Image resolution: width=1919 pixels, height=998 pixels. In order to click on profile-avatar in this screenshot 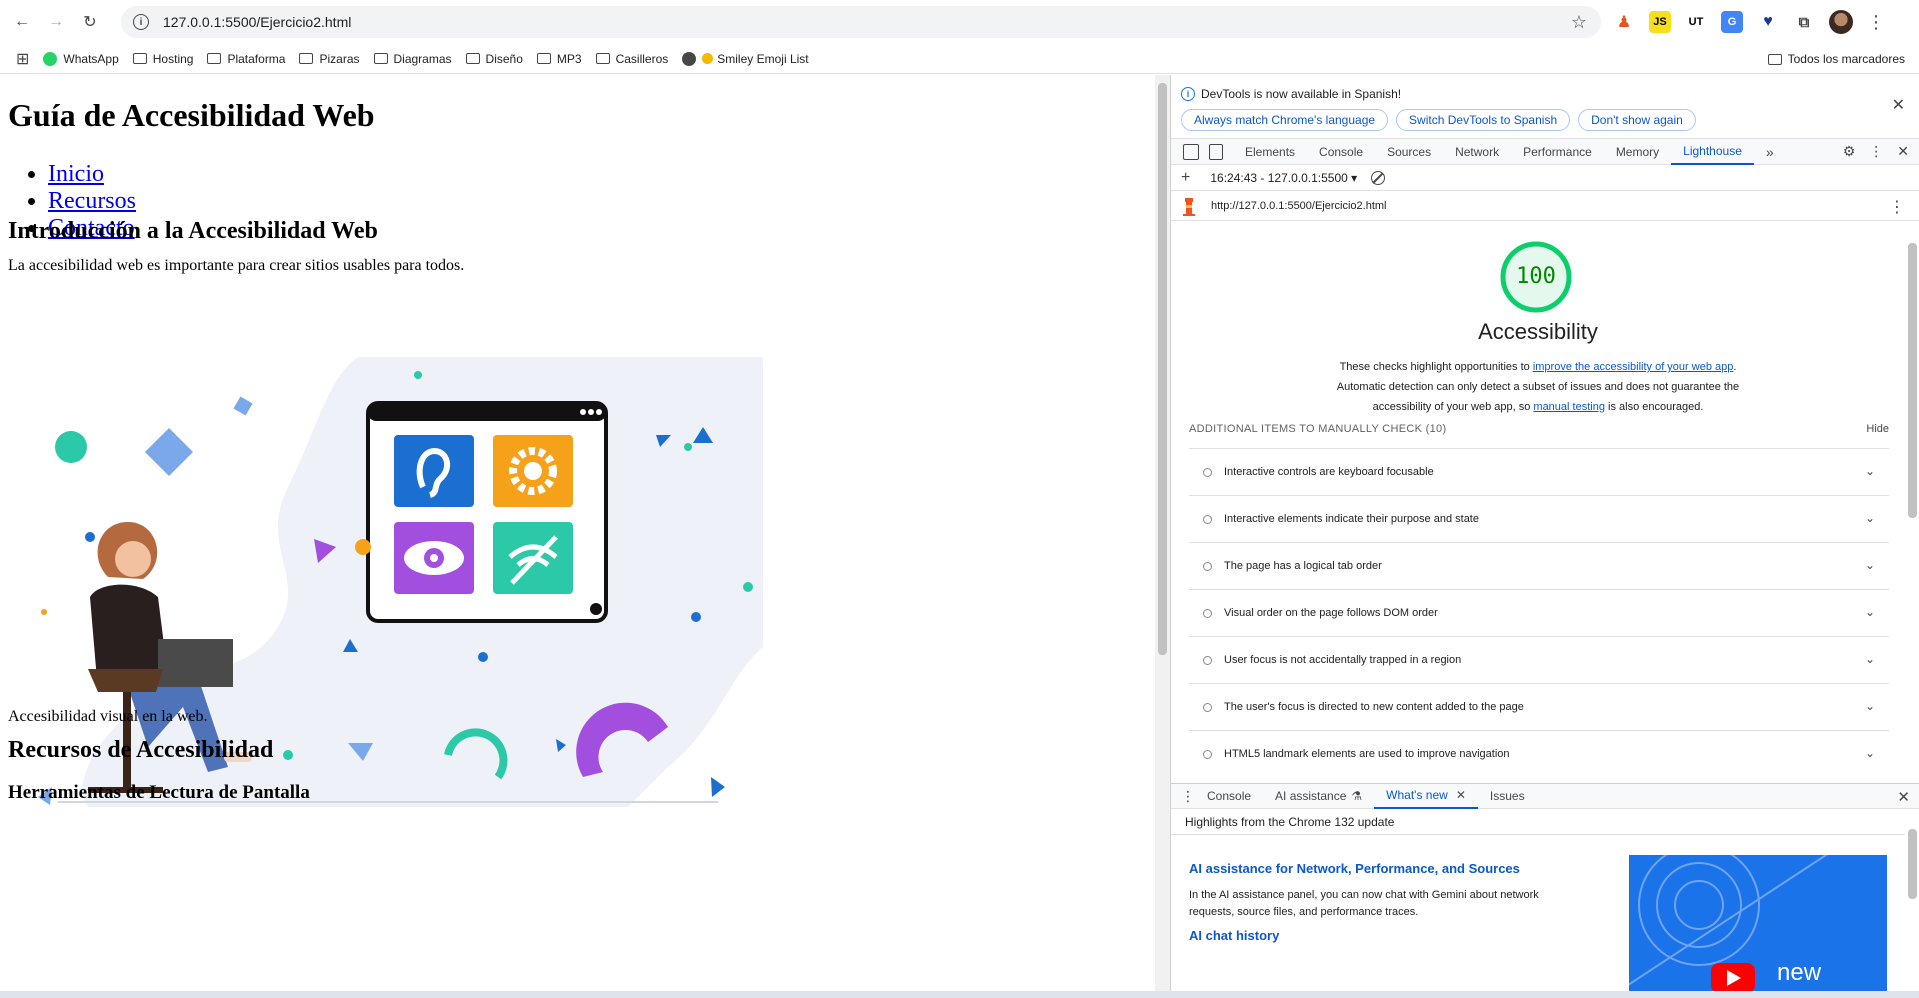, I will do `click(1841, 22)`.